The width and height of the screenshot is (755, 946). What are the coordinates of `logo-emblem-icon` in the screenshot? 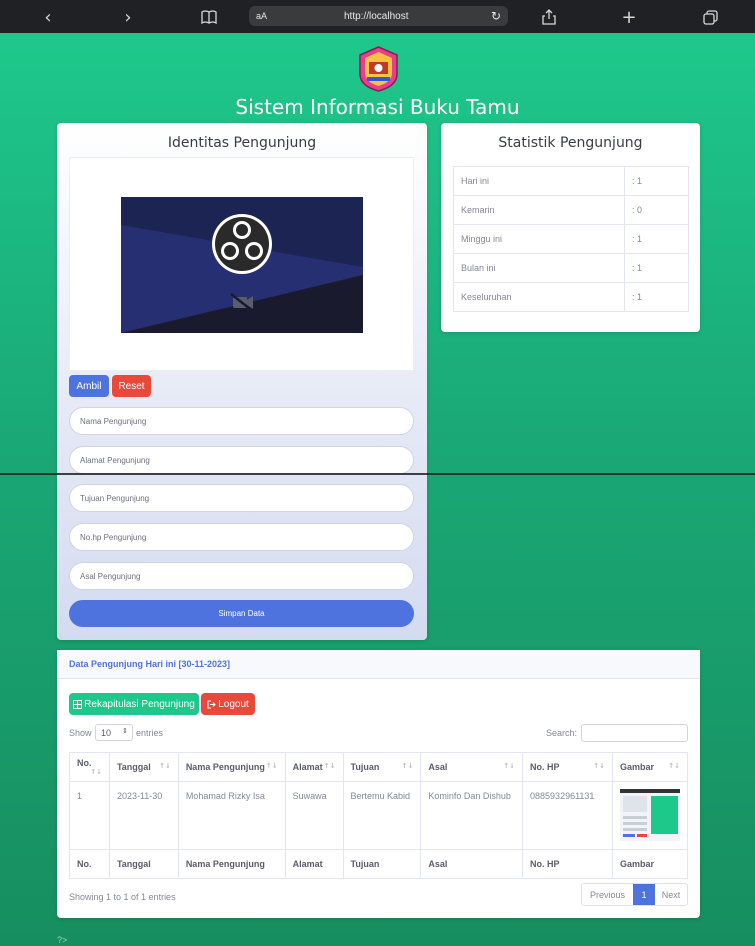 It's located at (378, 69).